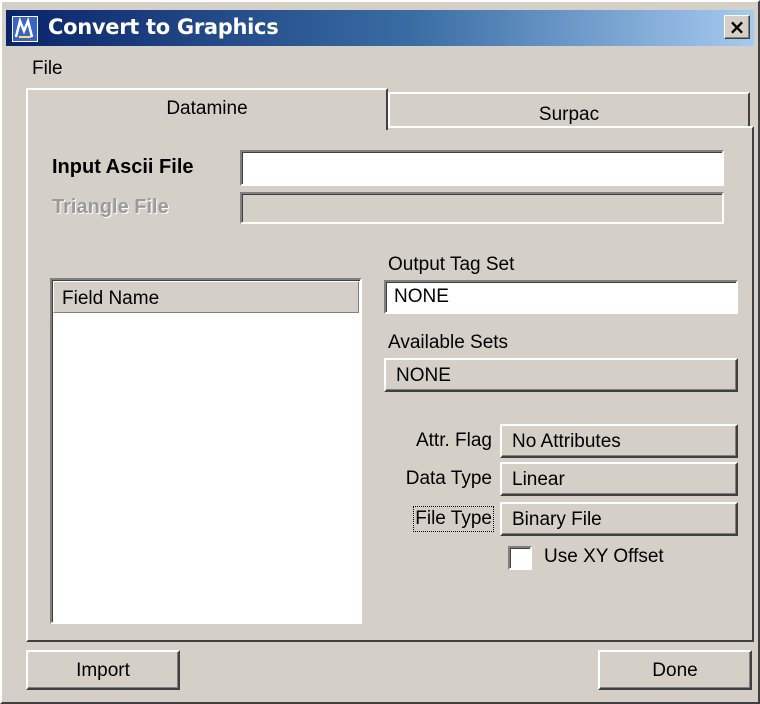 The width and height of the screenshot is (760, 704). What do you see at coordinates (448, 478) in the screenshot?
I see `data-type-label: Data Type` at bounding box center [448, 478].